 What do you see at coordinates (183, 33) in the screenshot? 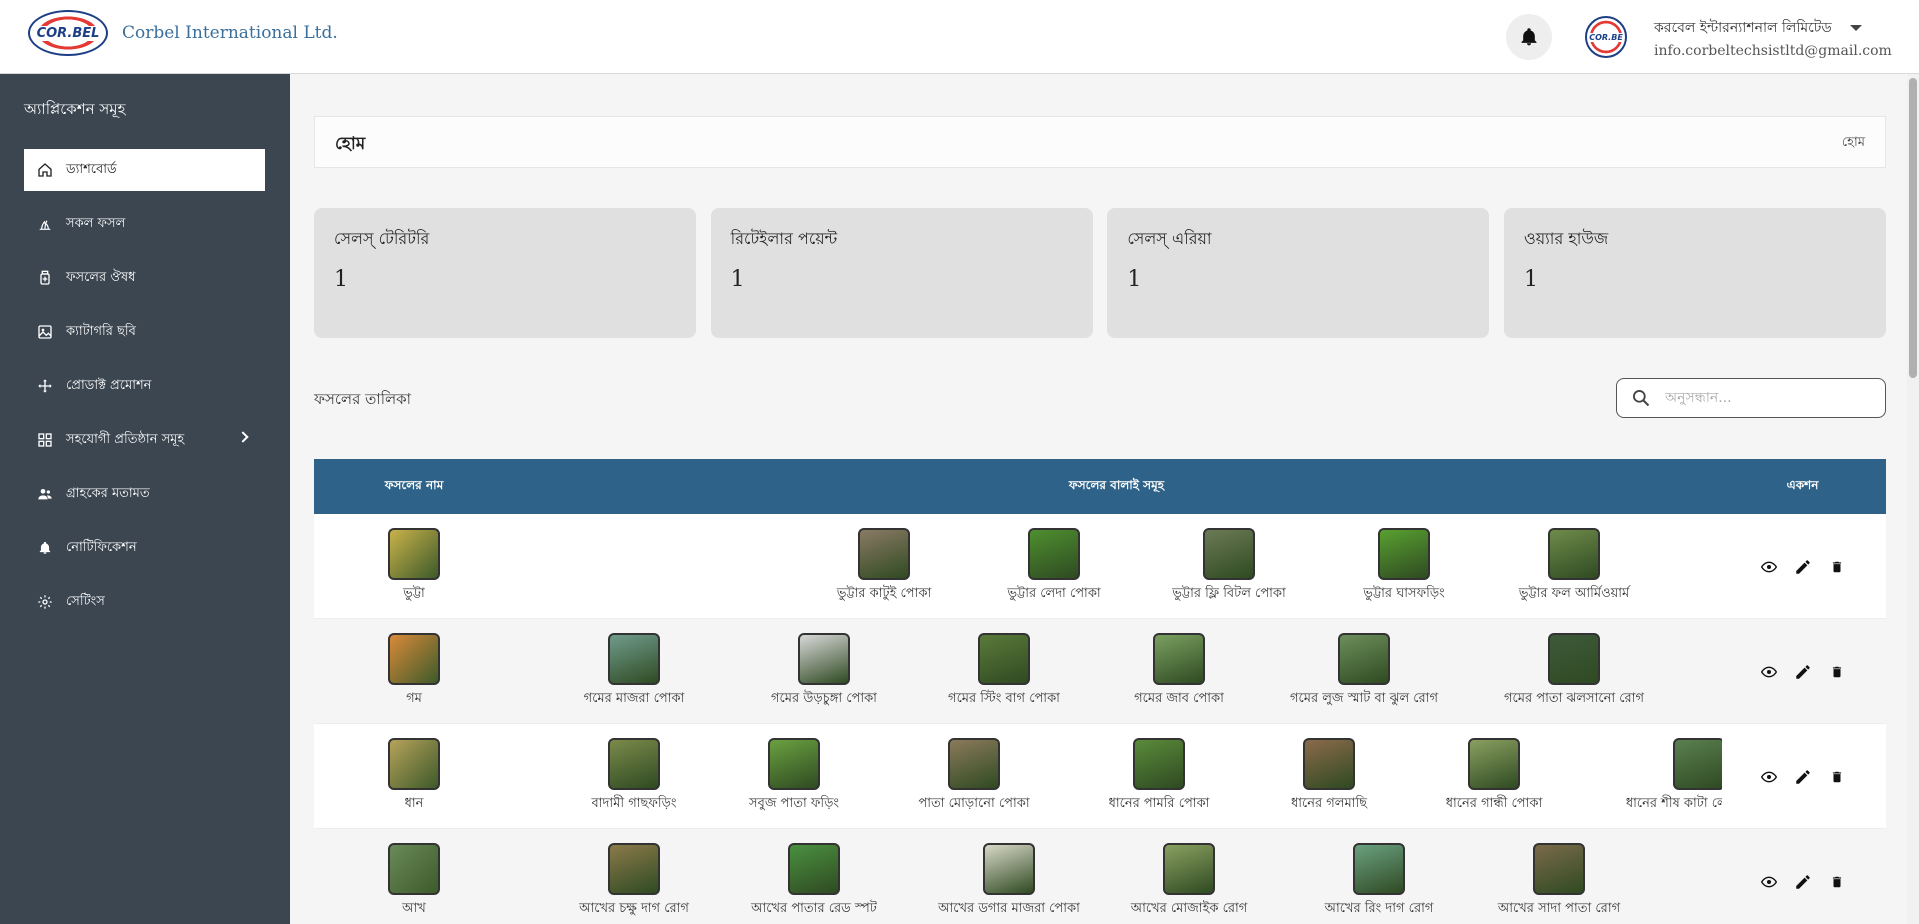
I see `brand: COR.BEL Corbel International Ltd.` at bounding box center [183, 33].